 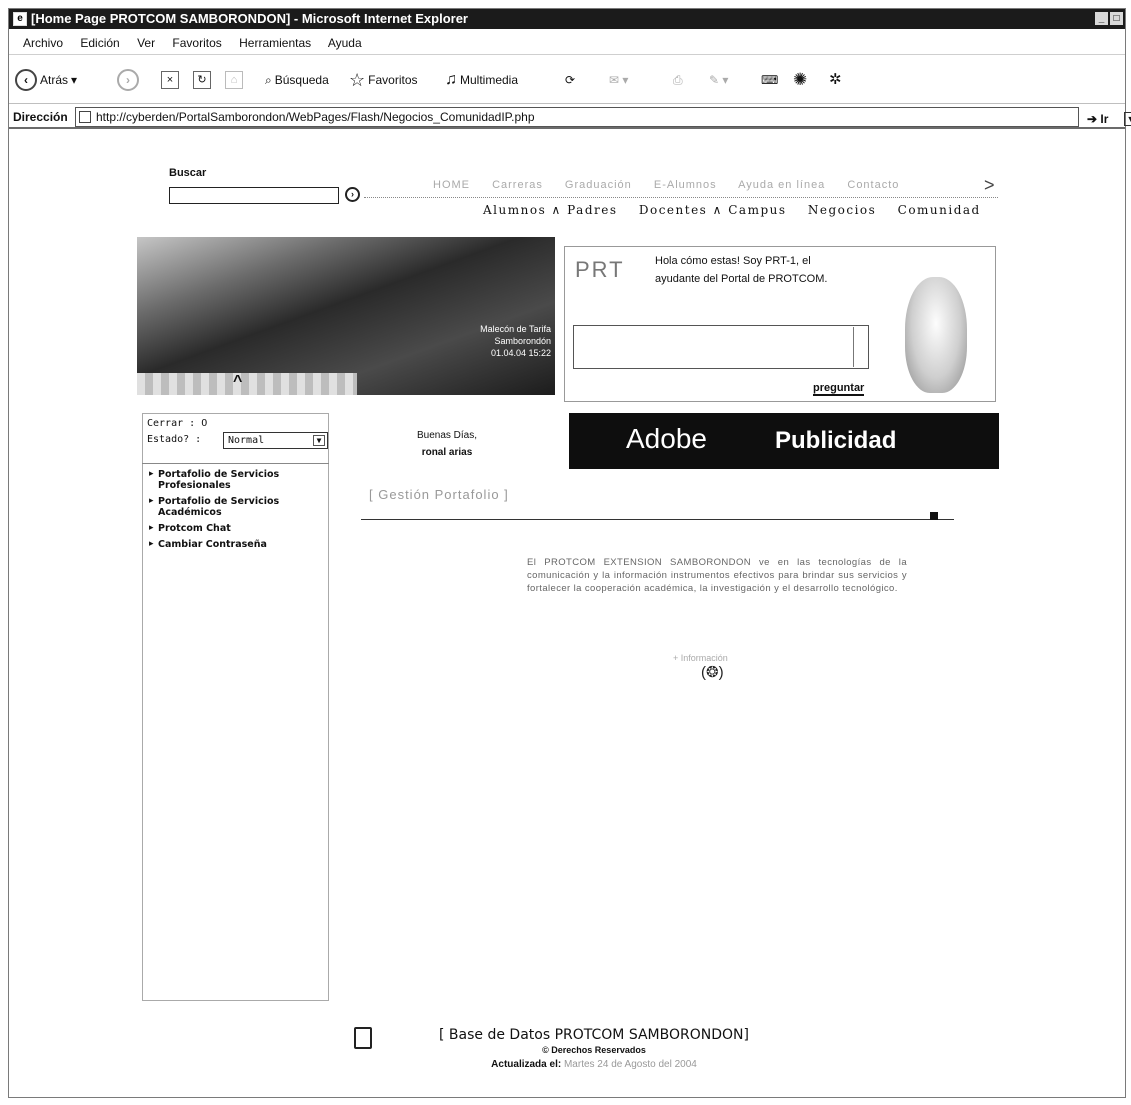 What do you see at coordinates (451, 79) in the screenshot?
I see `media-icon: ♫` at bounding box center [451, 79].